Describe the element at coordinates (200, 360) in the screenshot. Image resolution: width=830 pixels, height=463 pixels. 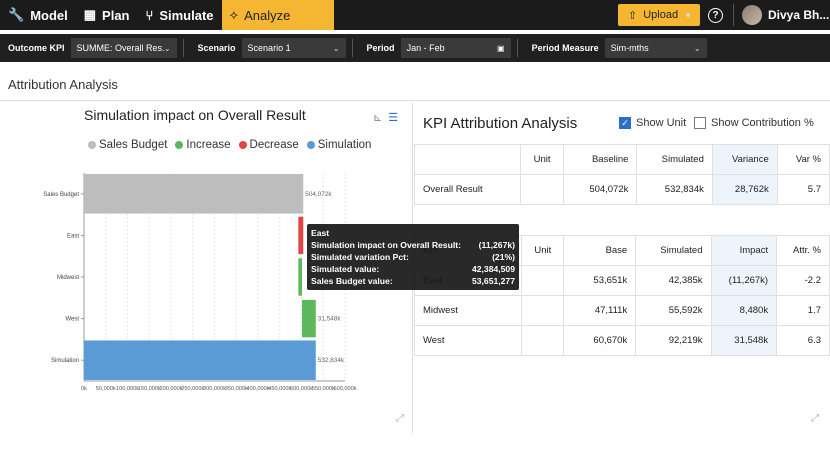
I see `bar-simulation` at that location.